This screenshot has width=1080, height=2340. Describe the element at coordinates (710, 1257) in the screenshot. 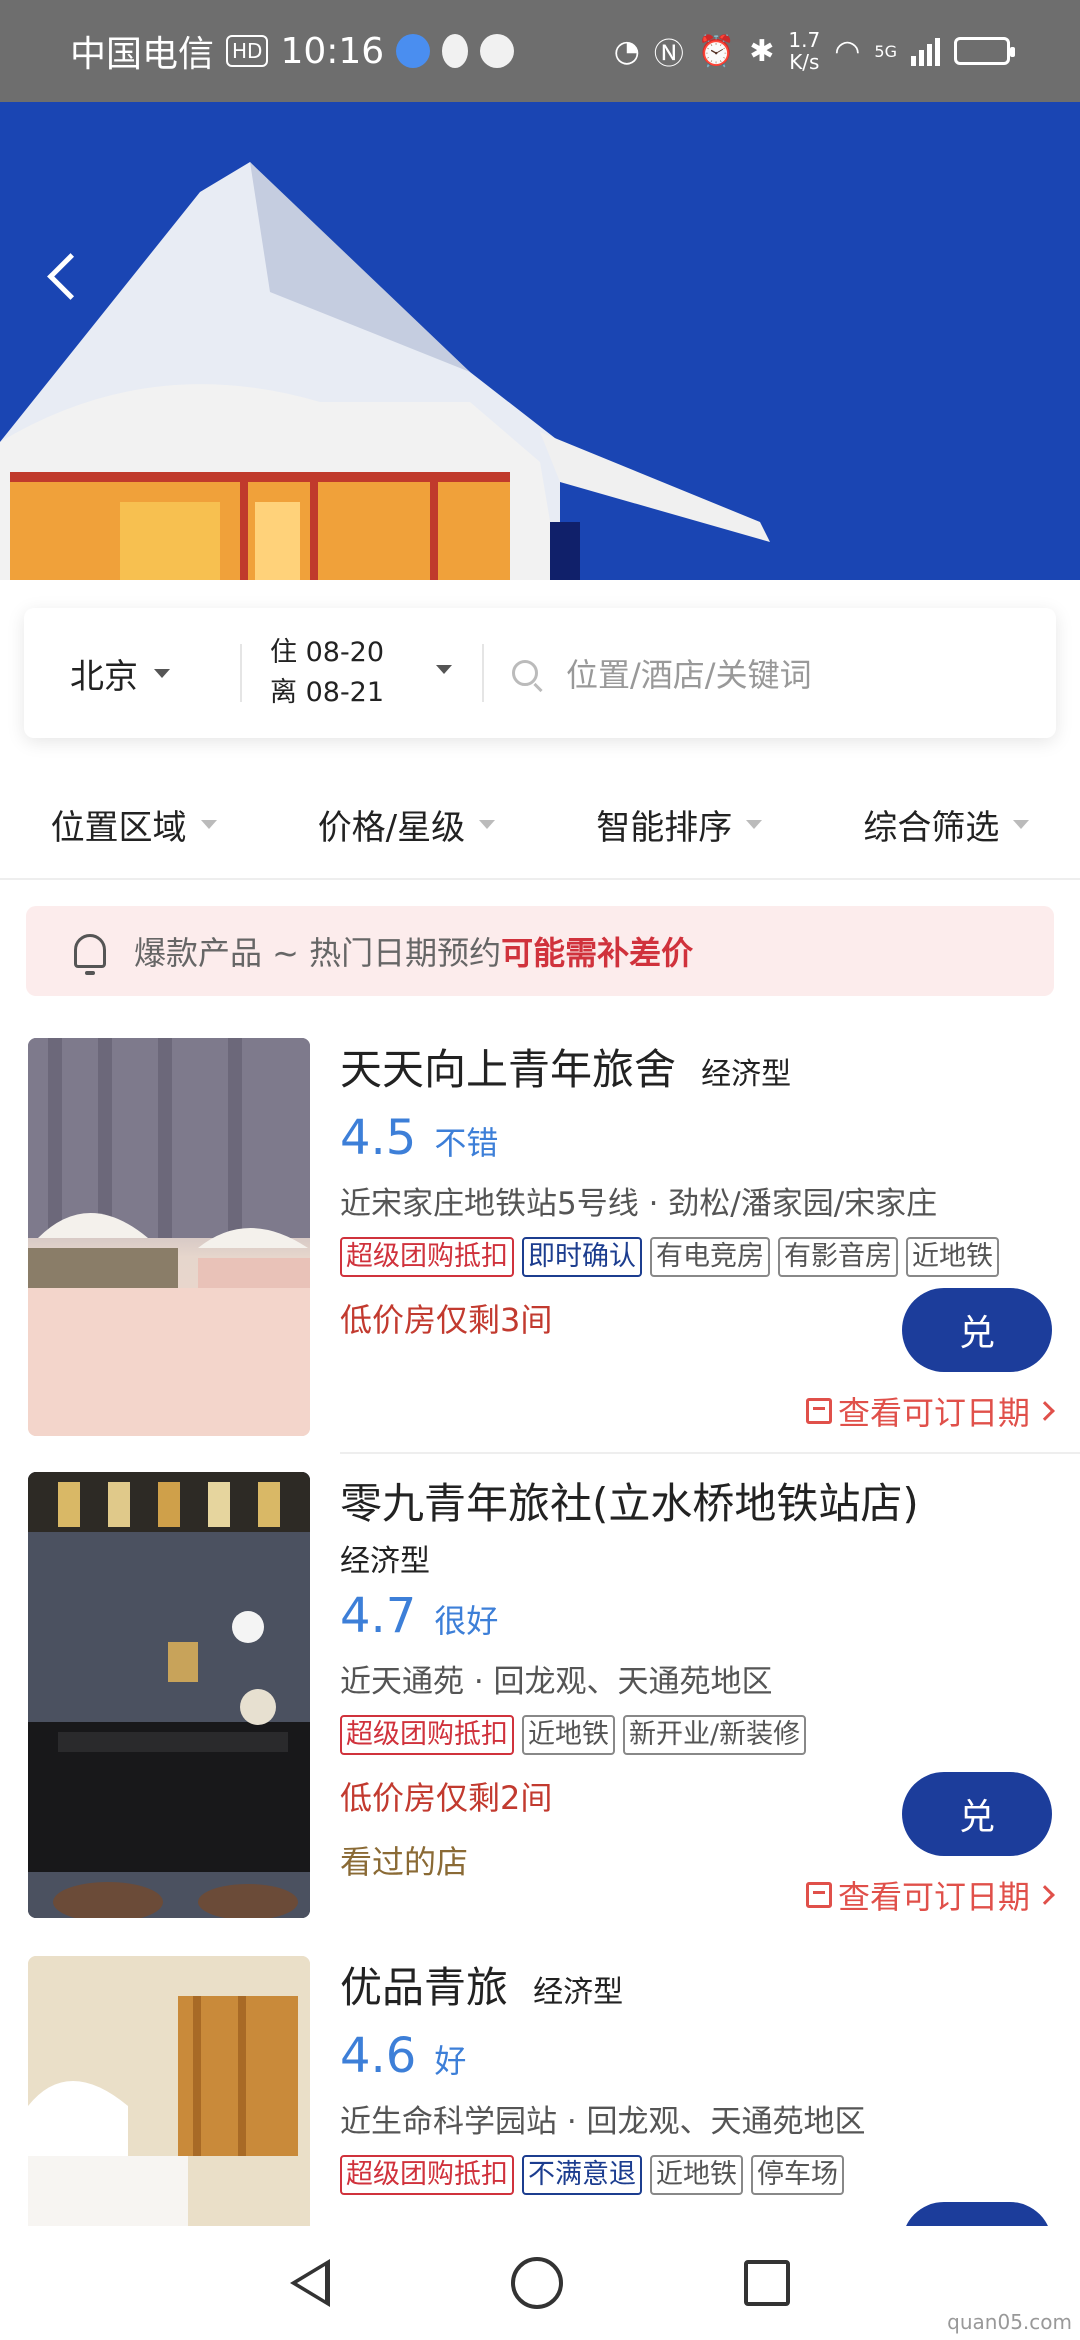

I see `tag: 有电竞房` at that location.